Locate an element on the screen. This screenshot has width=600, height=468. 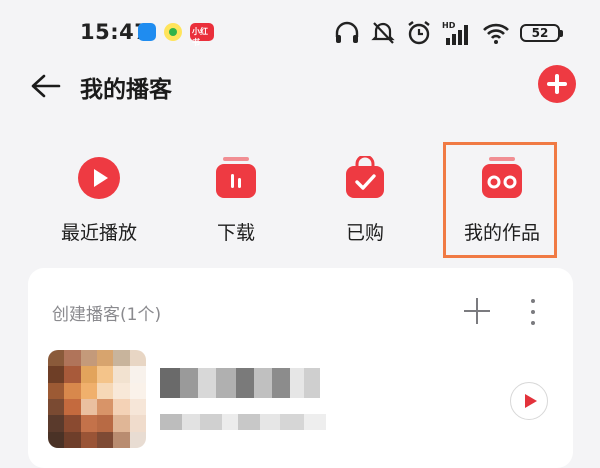
arrow-left-icon is located at coordinates (46, 86).